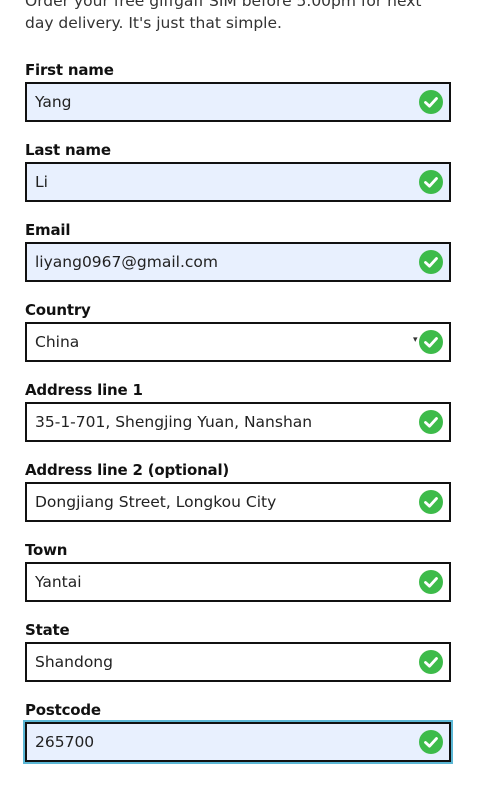  Describe the element at coordinates (220, 422) in the screenshot. I see `address-line-1-value: 35-1-701, Shengjing Yuan, Nanshan` at that location.